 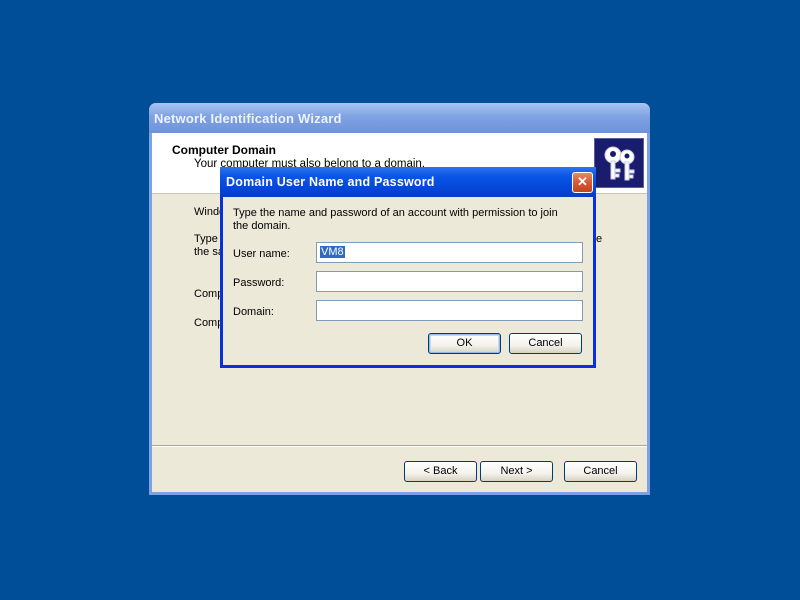 I want to click on wizard-body-text-2a: Type, so click(x=206, y=239).